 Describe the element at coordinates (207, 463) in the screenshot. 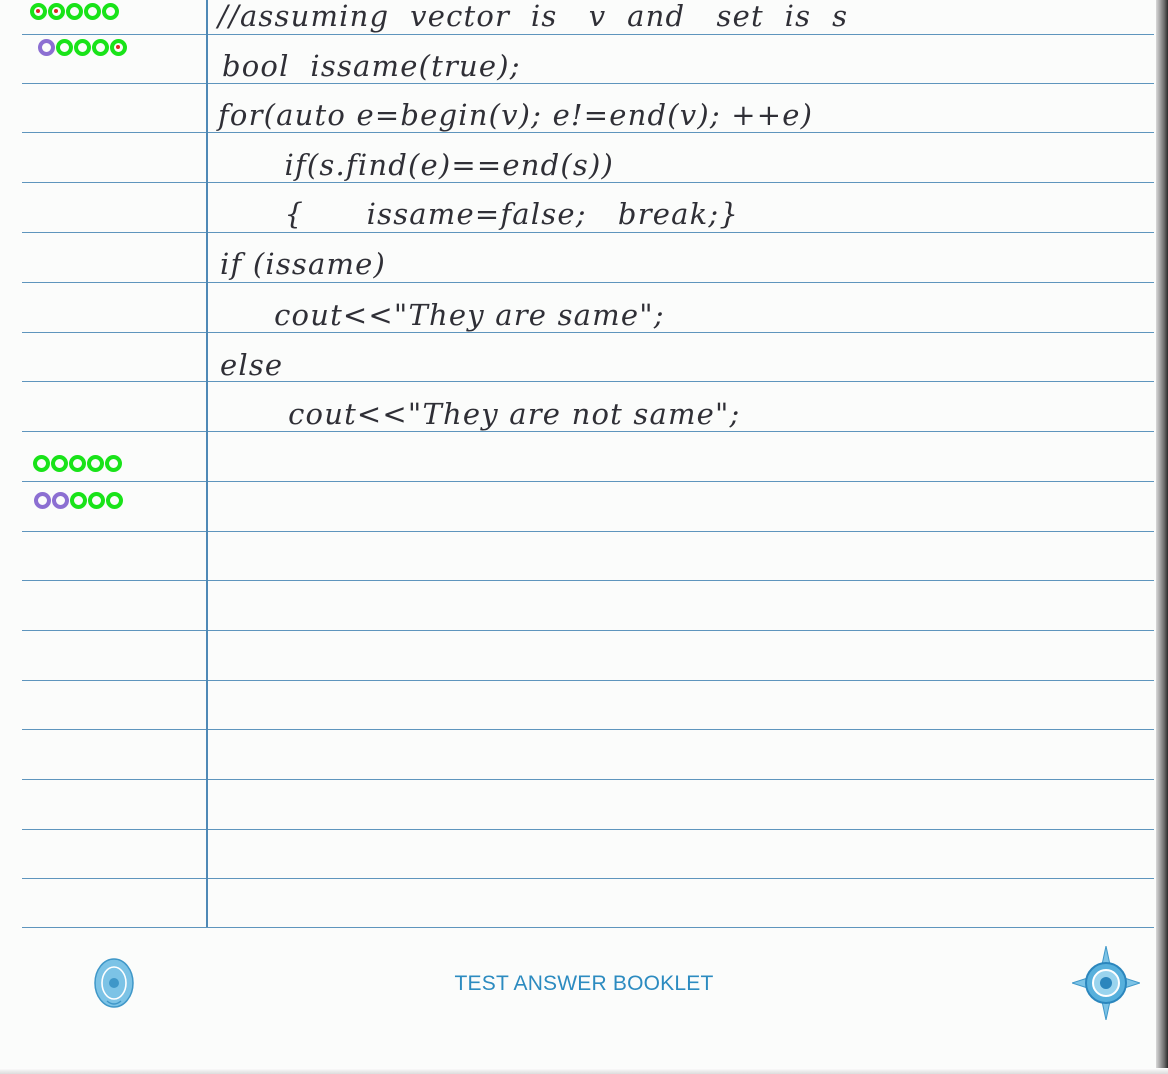

I see `margin-line` at that location.